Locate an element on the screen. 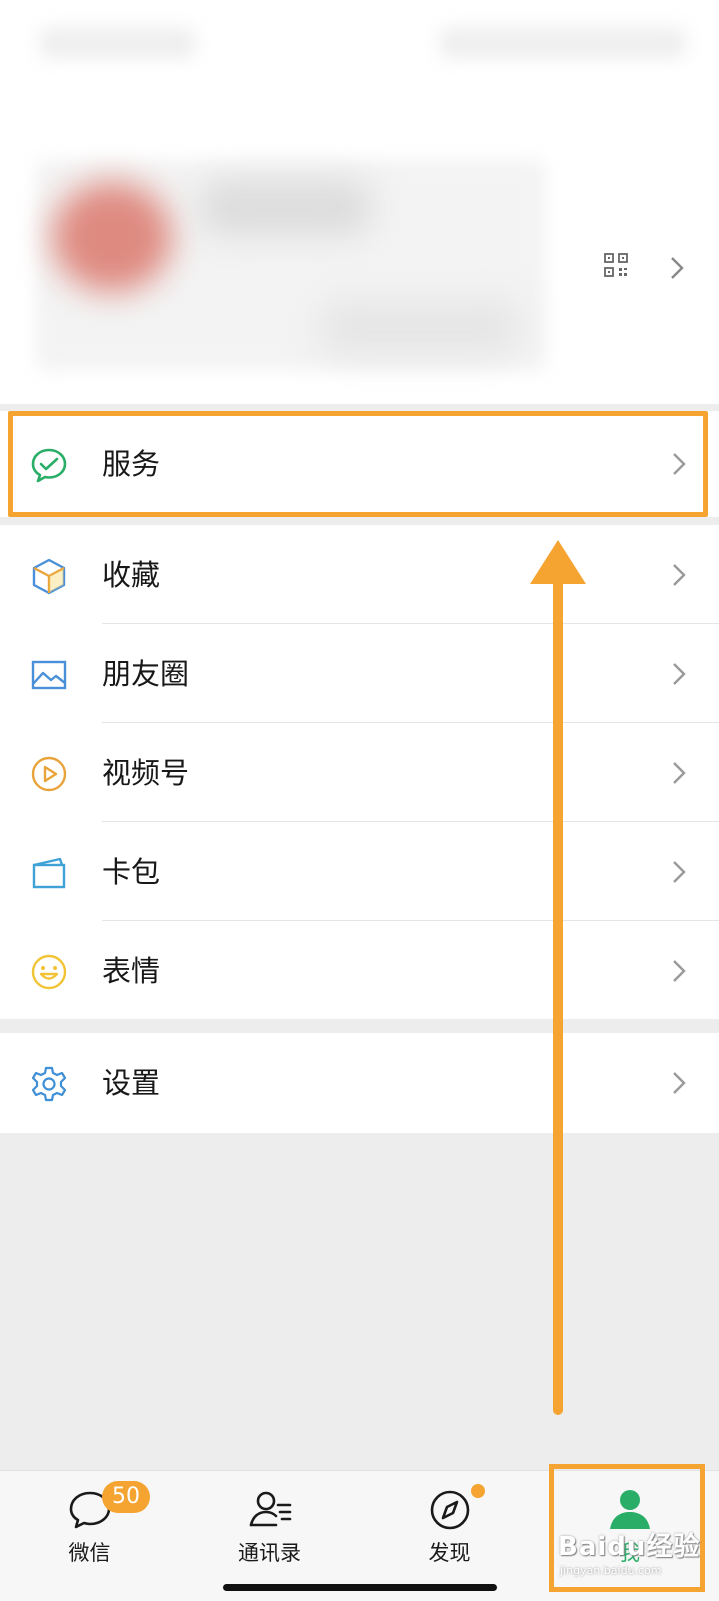  blurred-status-bar-left is located at coordinates (117, 43).